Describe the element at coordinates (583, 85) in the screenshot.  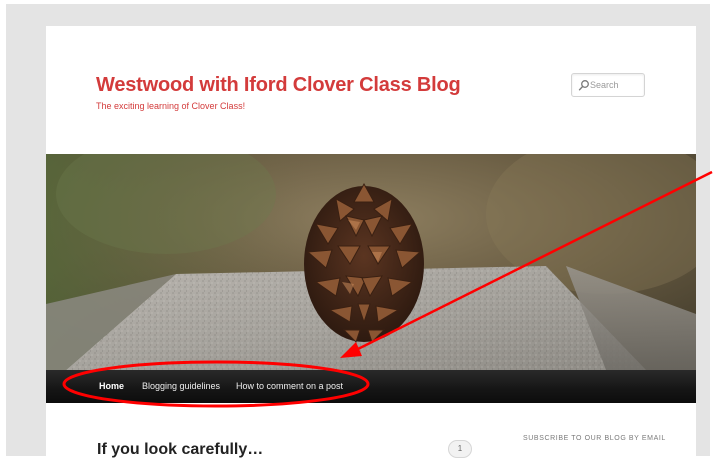
I see `search-icon` at that location.